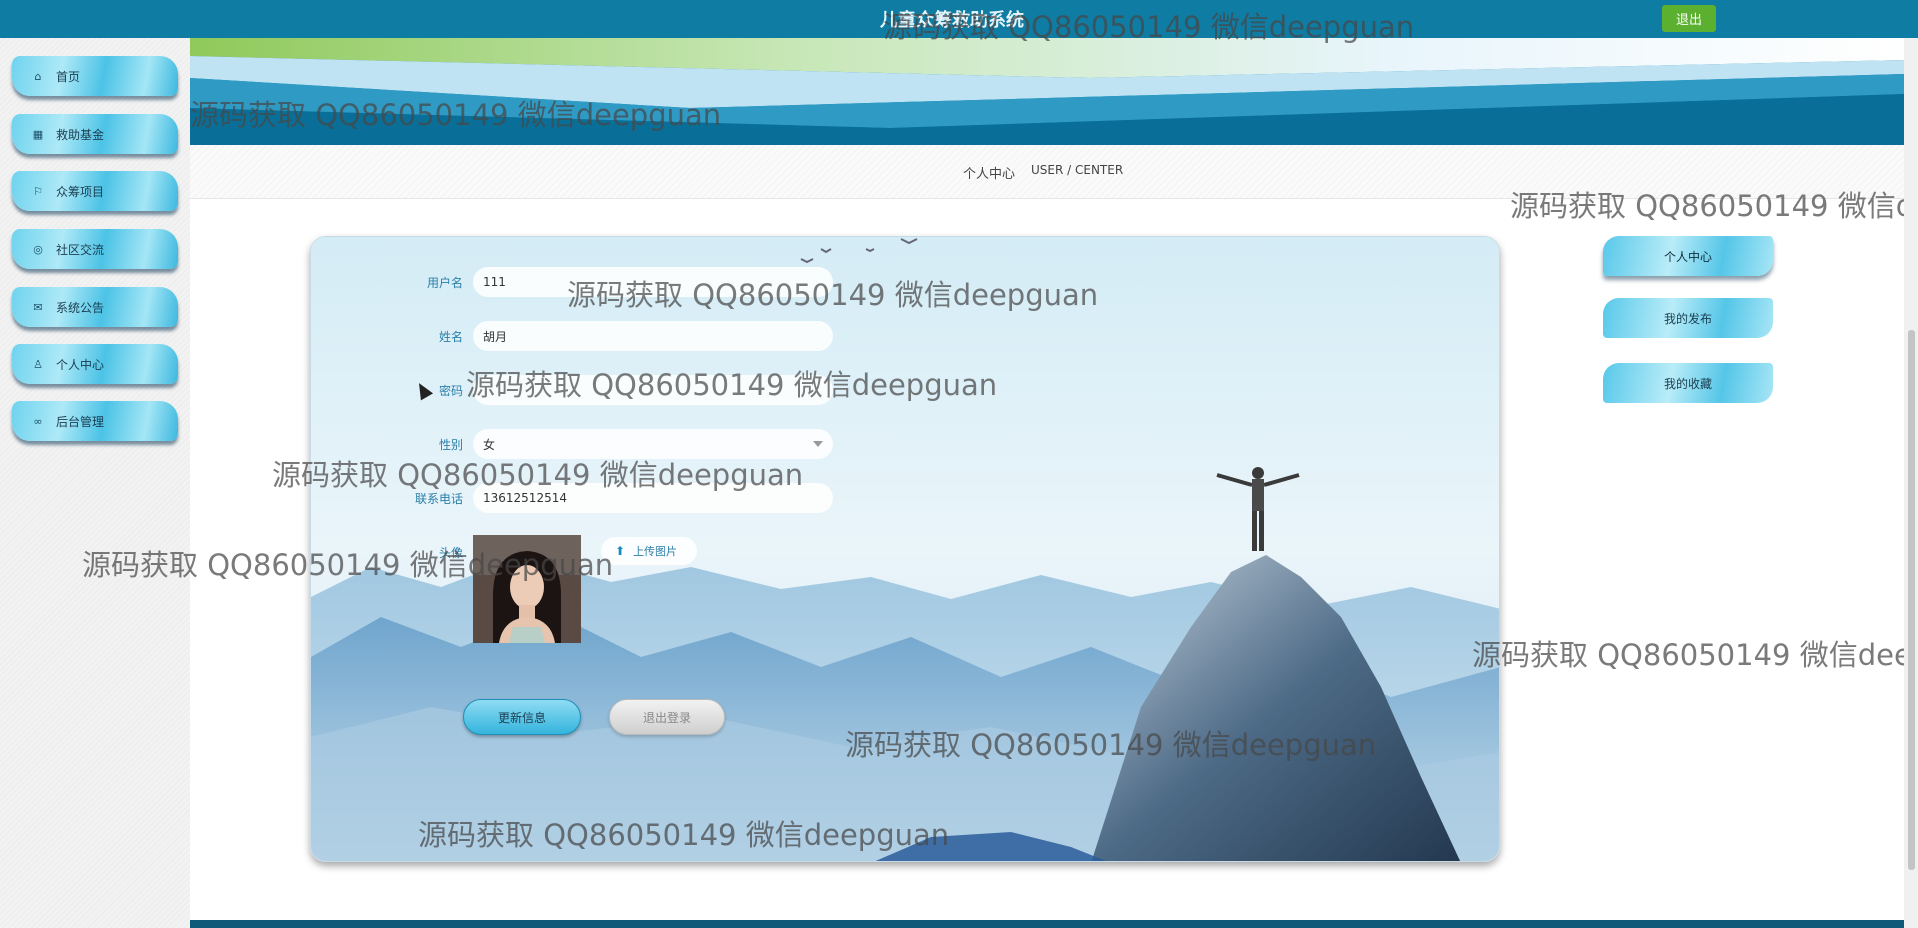 This screenshot has height=928, width=1918. I want to click on upload-icon: ⬆, so click(620, 551).